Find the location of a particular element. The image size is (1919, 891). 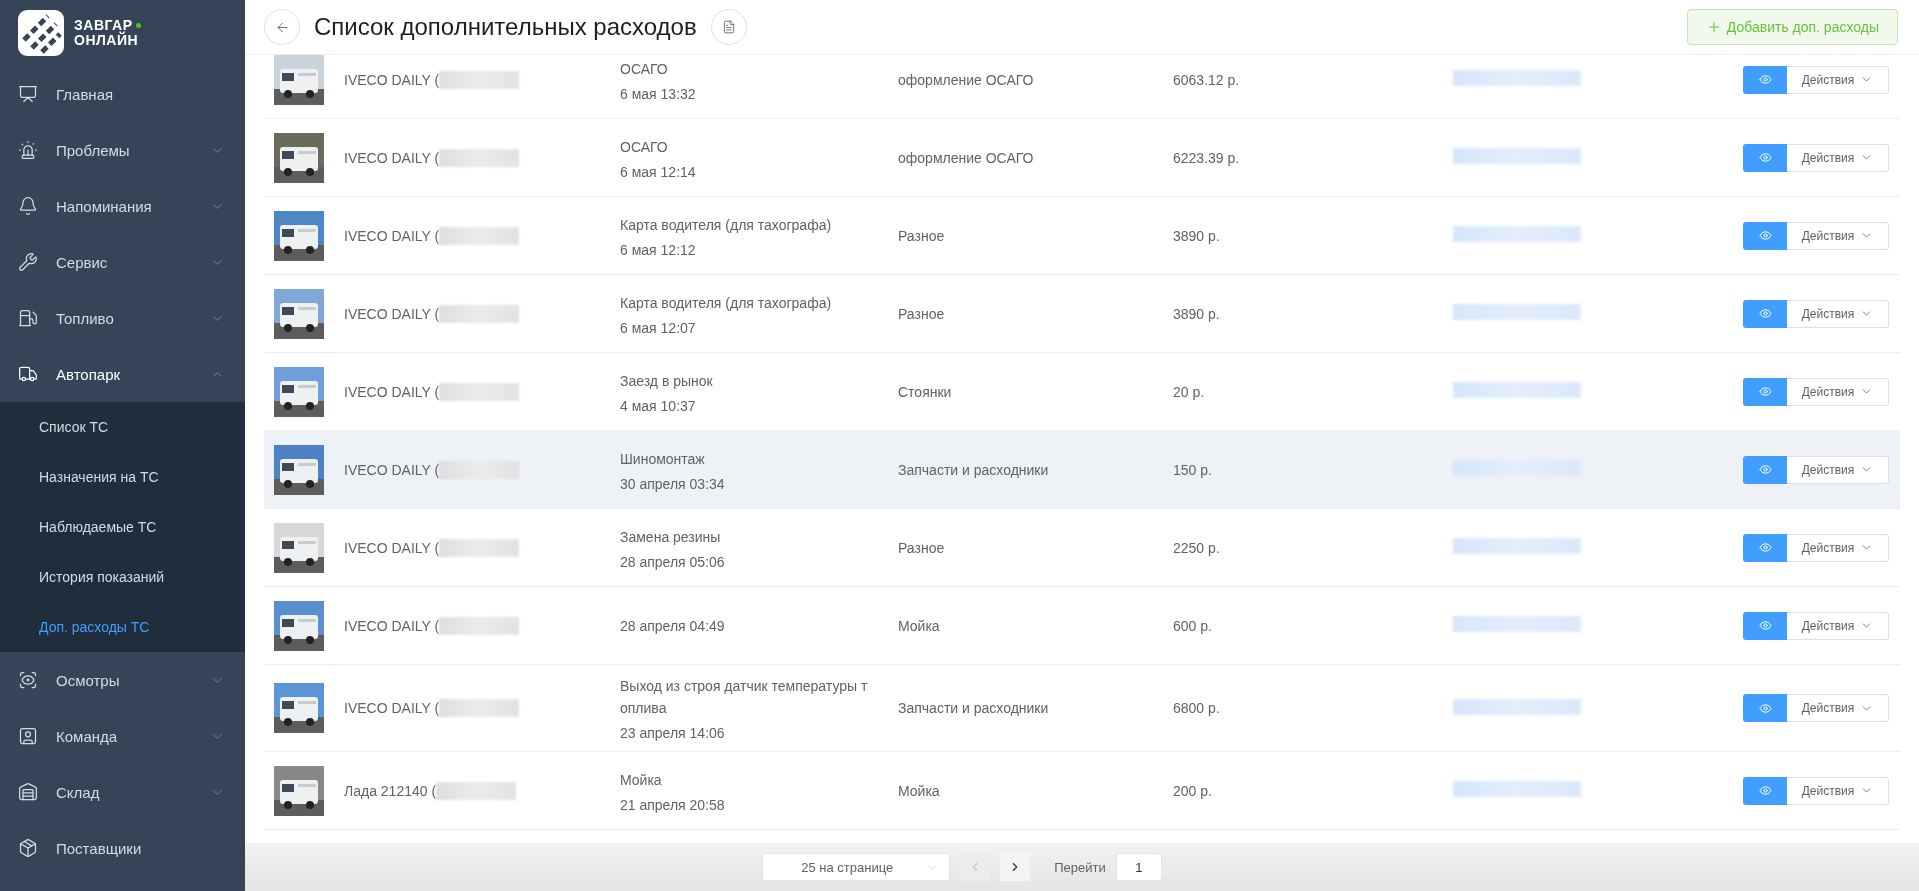

vehicle-name: Лада 212140 ( is located at coordinates (390, 790).